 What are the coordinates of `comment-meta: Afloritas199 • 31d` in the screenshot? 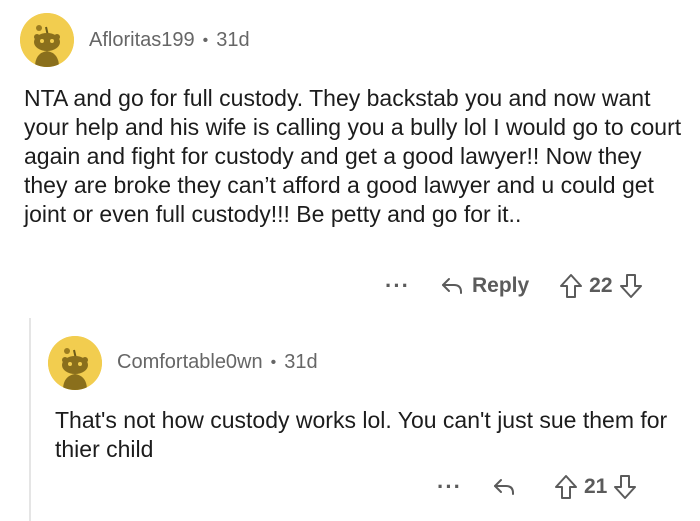 It's located at (169, 40).